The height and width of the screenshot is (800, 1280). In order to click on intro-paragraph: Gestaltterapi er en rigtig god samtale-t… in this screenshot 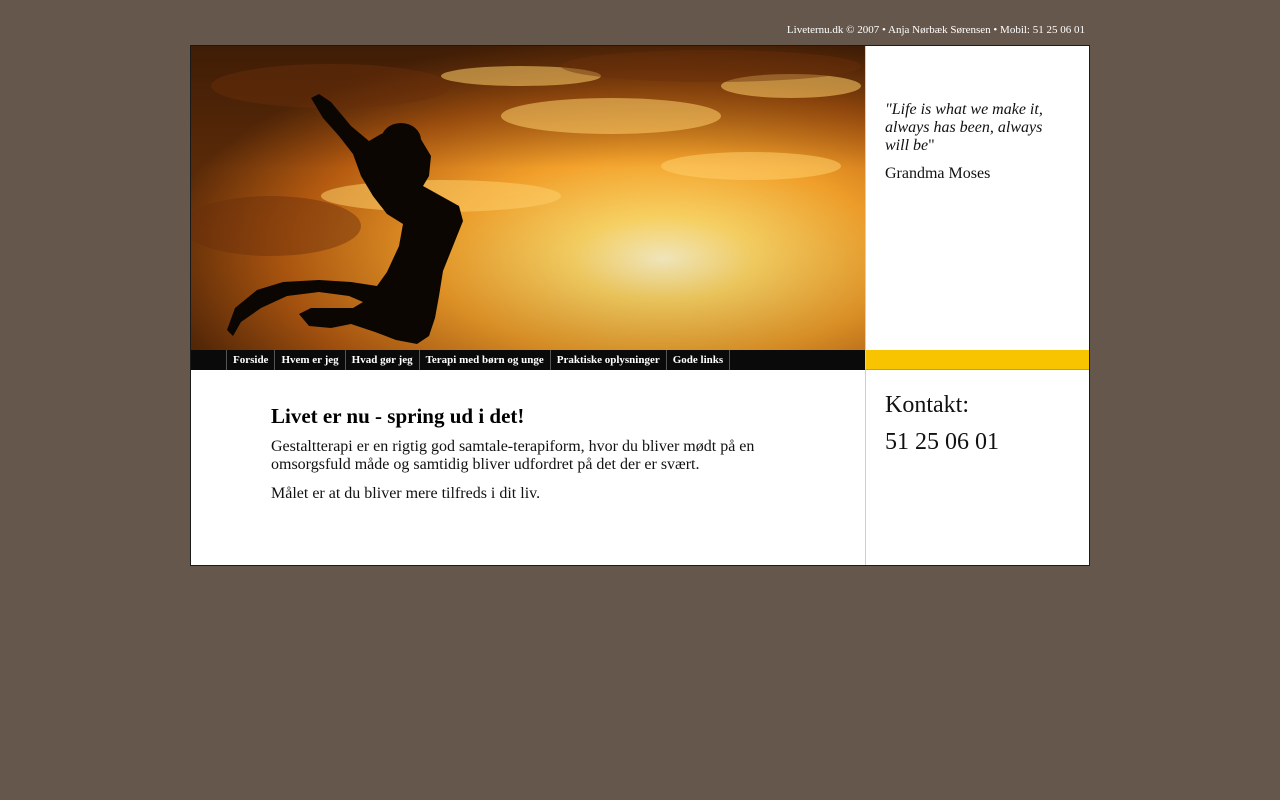, I will do `click(513, 455)`.